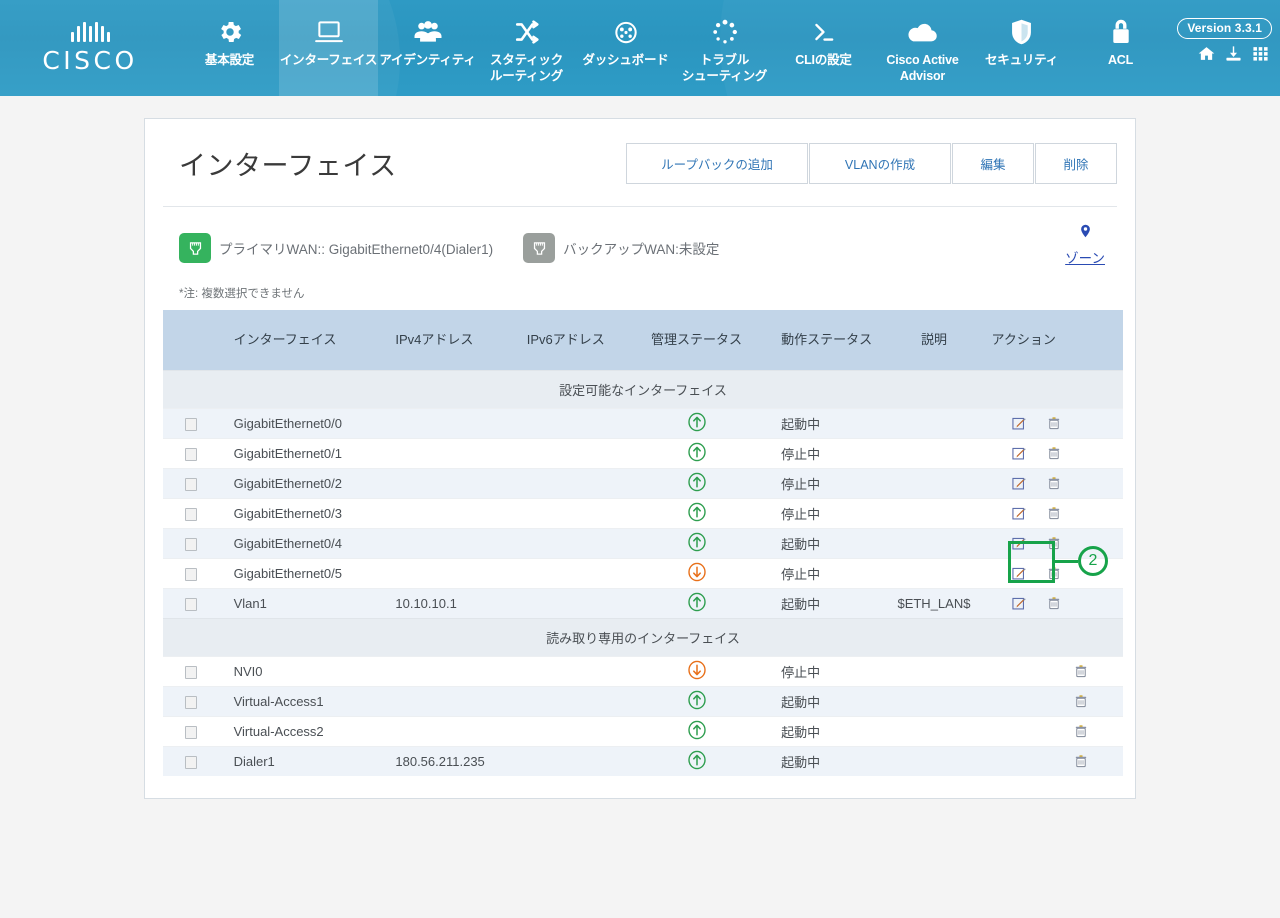 The width and height of the screenshot is (1280, 918). Describe the element at coordinates (880, 163) in the screenshot. I see `header-button-2: VLANの作成` at that location.